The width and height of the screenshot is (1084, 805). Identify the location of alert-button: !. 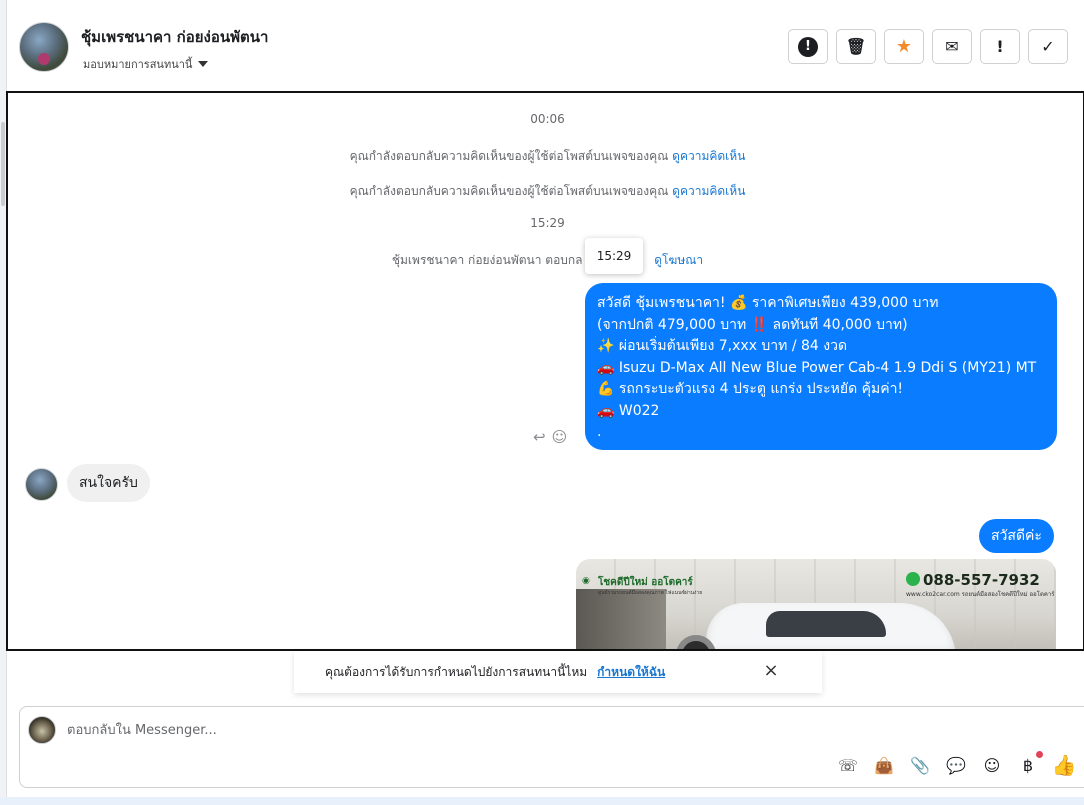
(808, 46).